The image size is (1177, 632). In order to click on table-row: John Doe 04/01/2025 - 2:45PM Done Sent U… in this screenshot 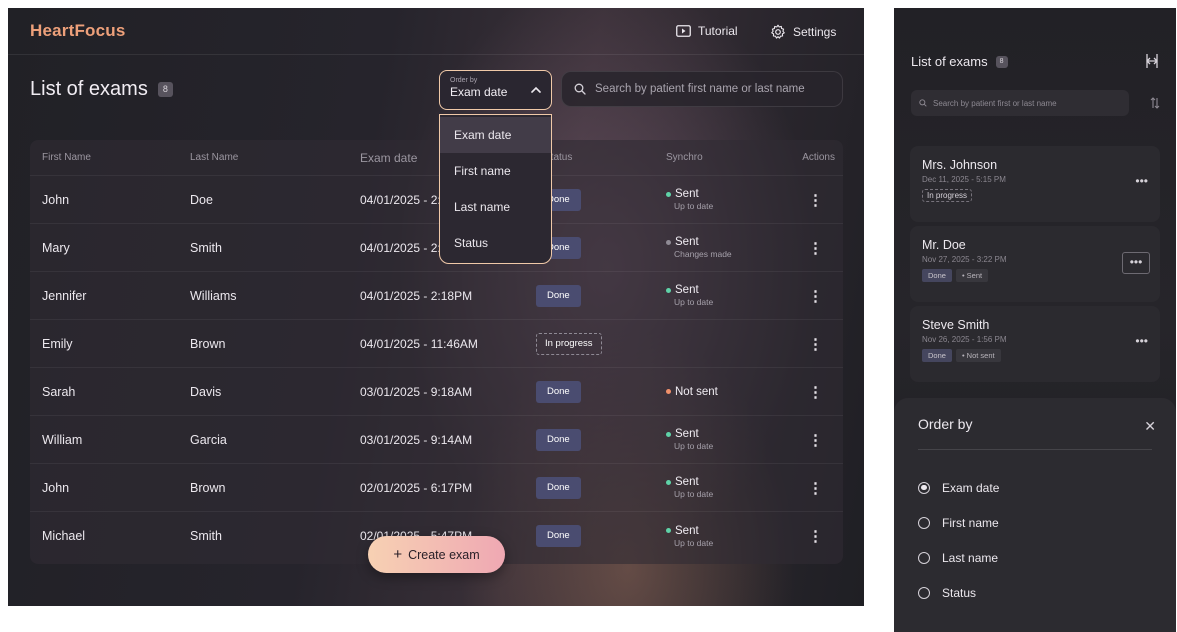, I will do `click(436, 200)`.